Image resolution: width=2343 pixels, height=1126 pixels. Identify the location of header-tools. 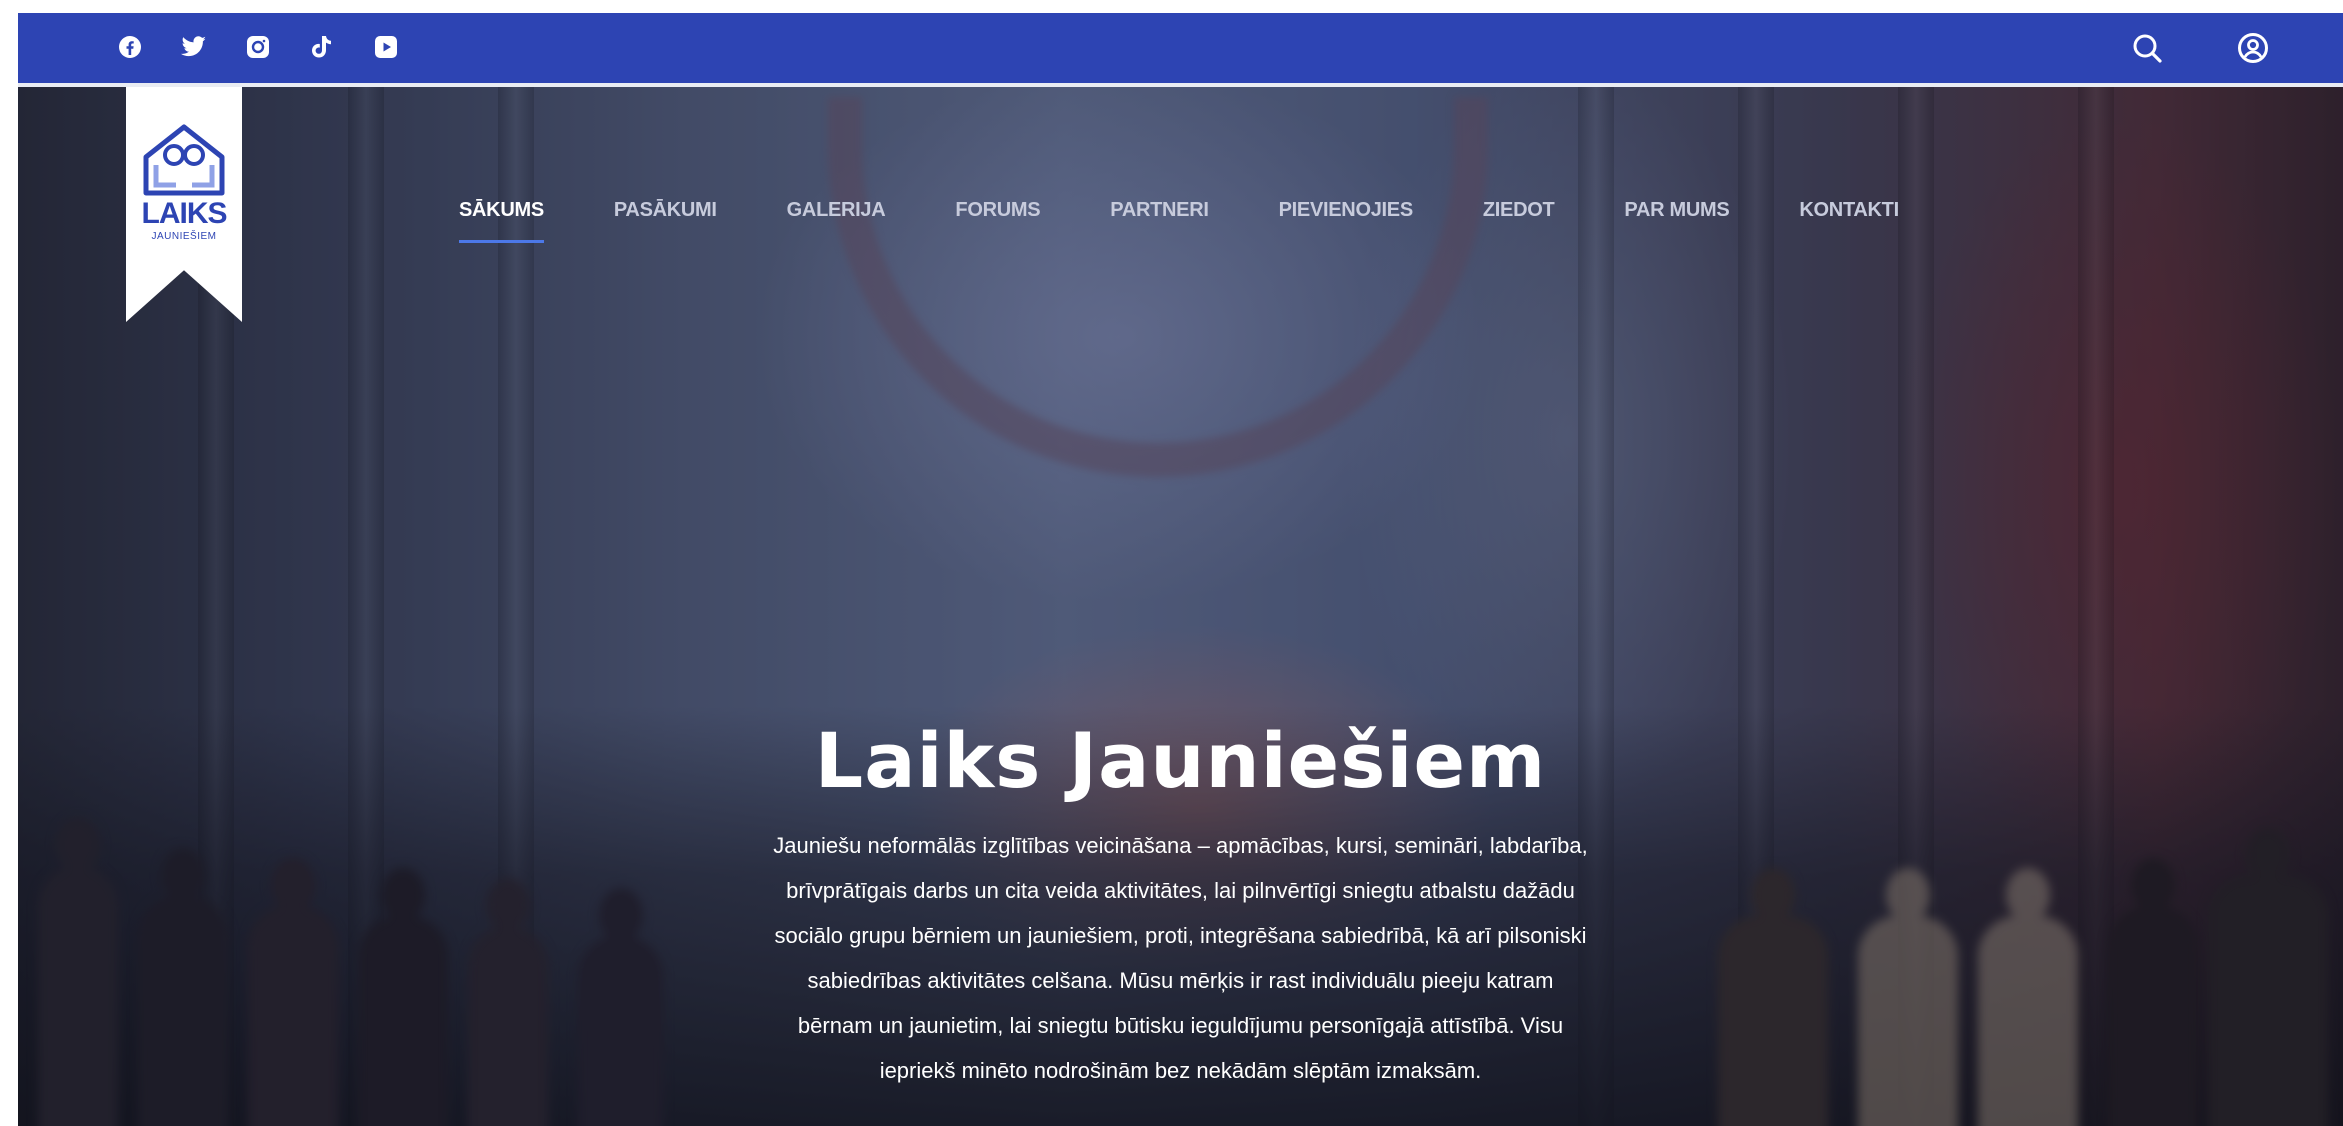
(2200, 48).